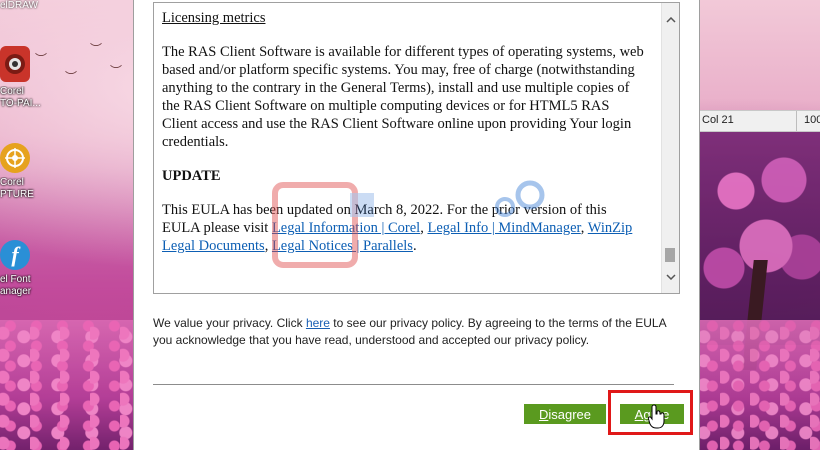 The width and height of the screenshot is (820, 450). I want to click on statusbar-separator, so click(796, 121).